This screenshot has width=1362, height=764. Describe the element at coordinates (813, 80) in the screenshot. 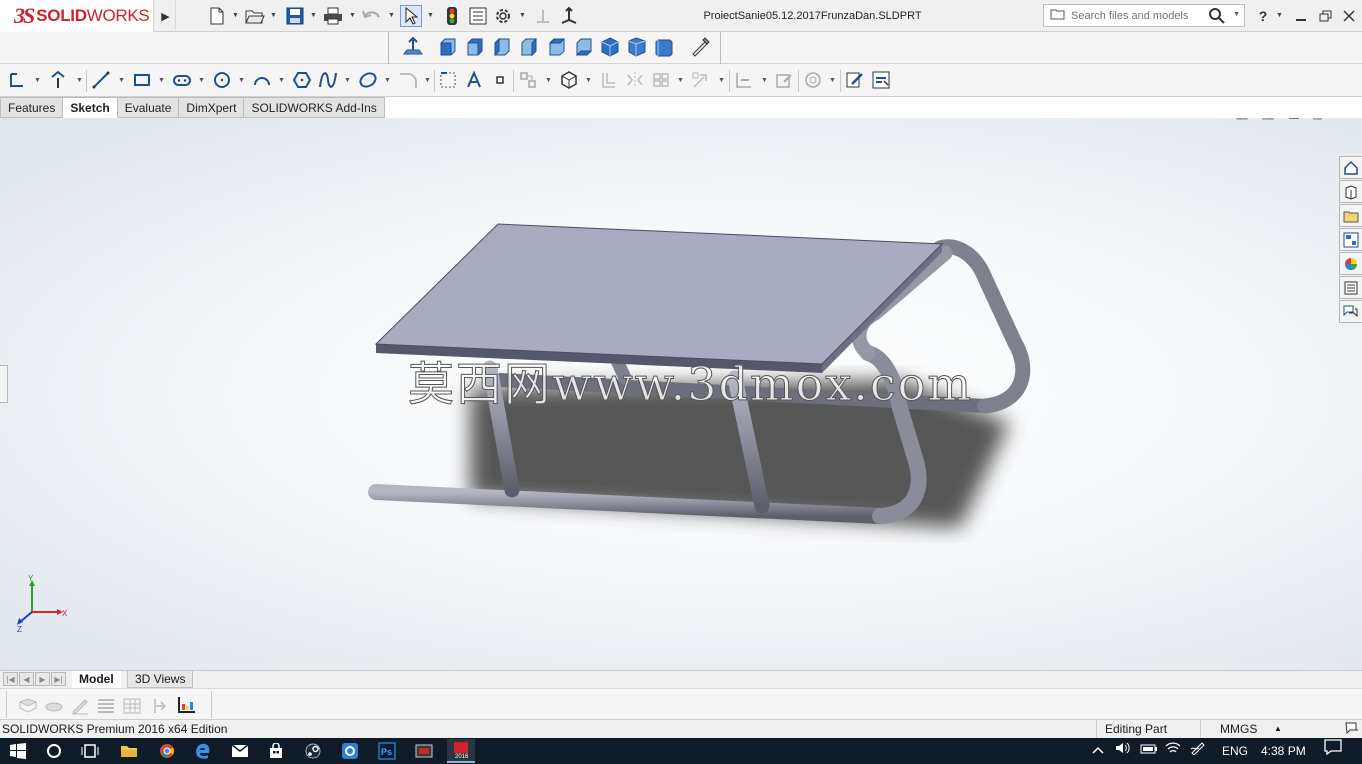

I see `quick-snaps-icon` at that location.